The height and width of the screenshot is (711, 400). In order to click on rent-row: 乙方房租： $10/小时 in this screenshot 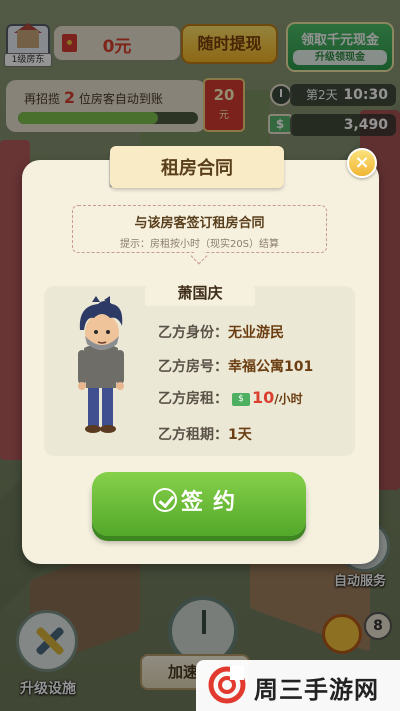, I will do `click(230, 398)`.